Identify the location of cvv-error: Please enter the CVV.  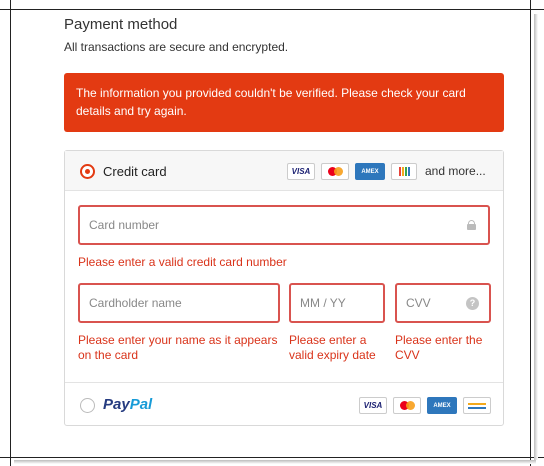
(439, 347).